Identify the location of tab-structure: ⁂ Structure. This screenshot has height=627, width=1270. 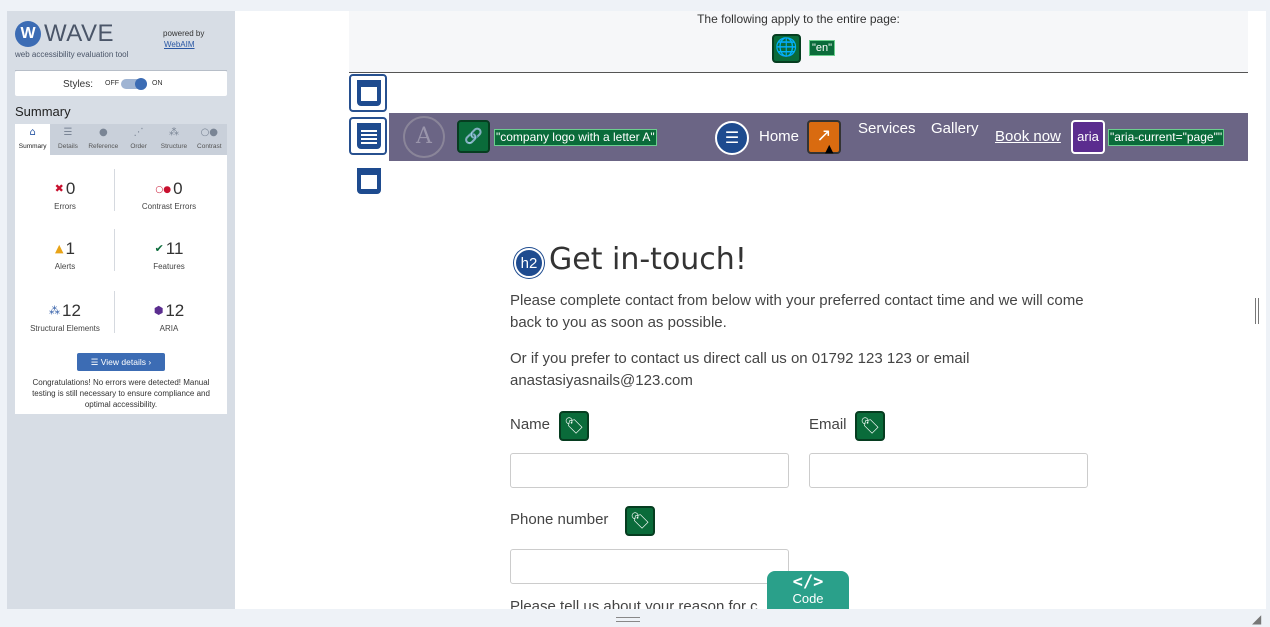
(173, 139).